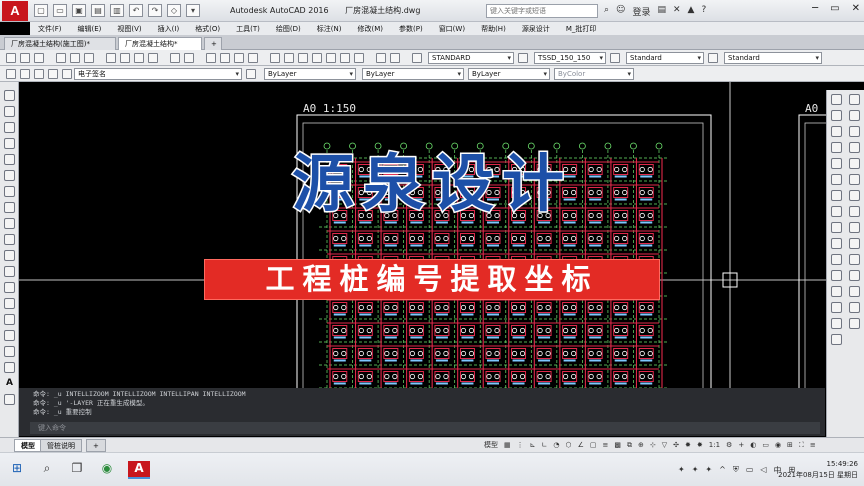  I want to click on snap-insert-icon, so click(854, 259).